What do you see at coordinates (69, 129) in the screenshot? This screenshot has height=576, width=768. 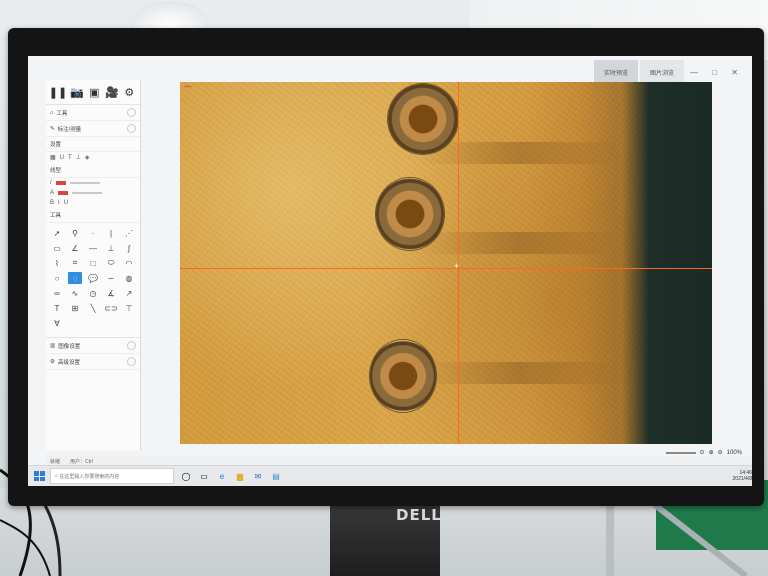 I see `section-label: 标注/测量` at bounding box center [69, 129].